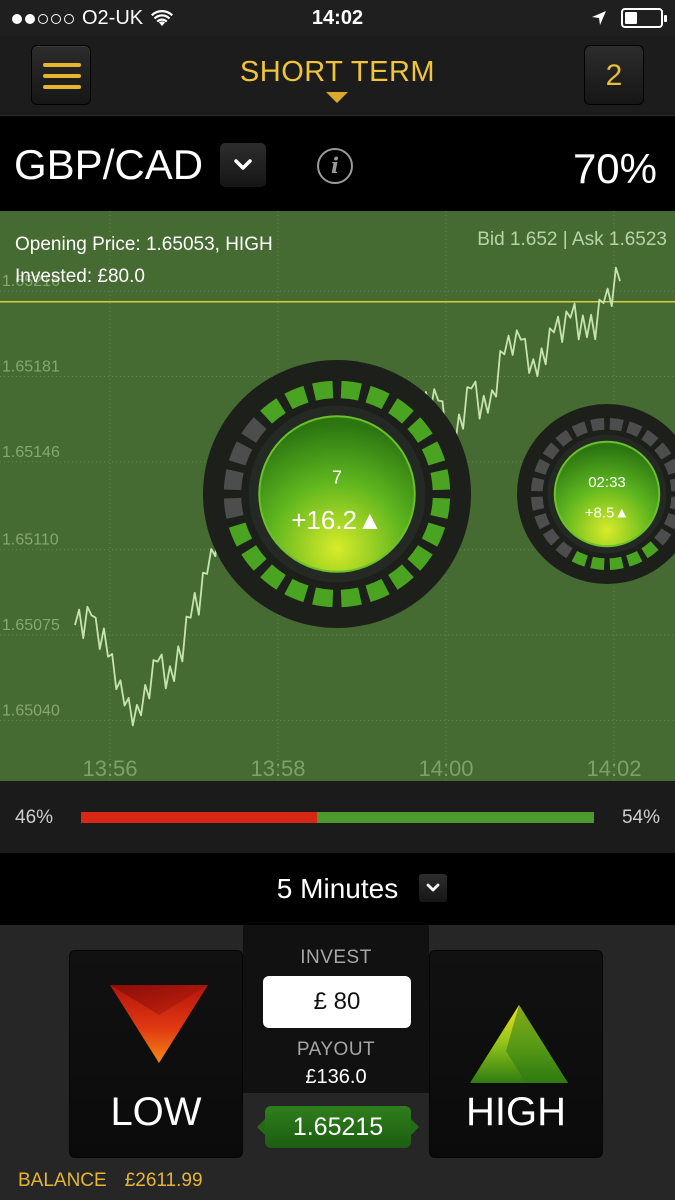 This screenshot has width=675, height=1200. What do you see at coordinates (31, 625) in the screenshot?
I see `y-tick-label: 1.65075` at bounding box center [31, 625].